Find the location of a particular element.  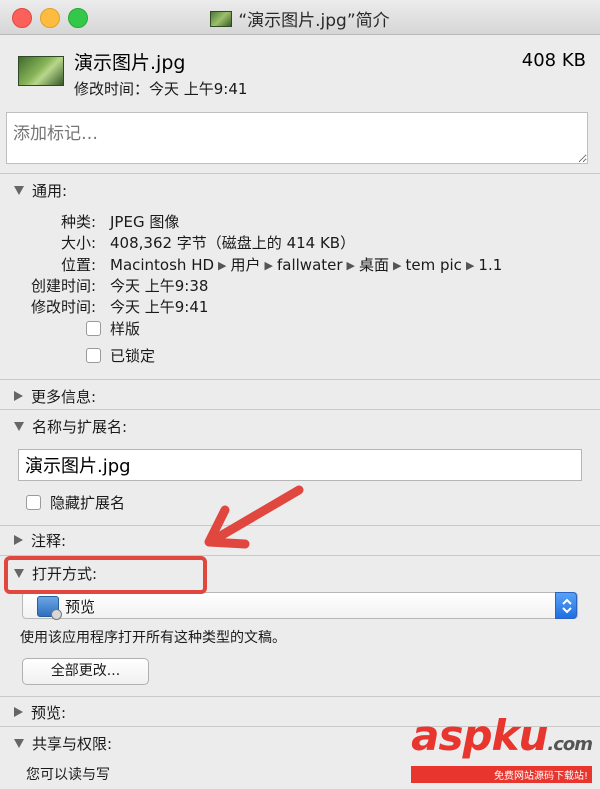

path-item: Macintosh HD is located at coordinates (162, 265).